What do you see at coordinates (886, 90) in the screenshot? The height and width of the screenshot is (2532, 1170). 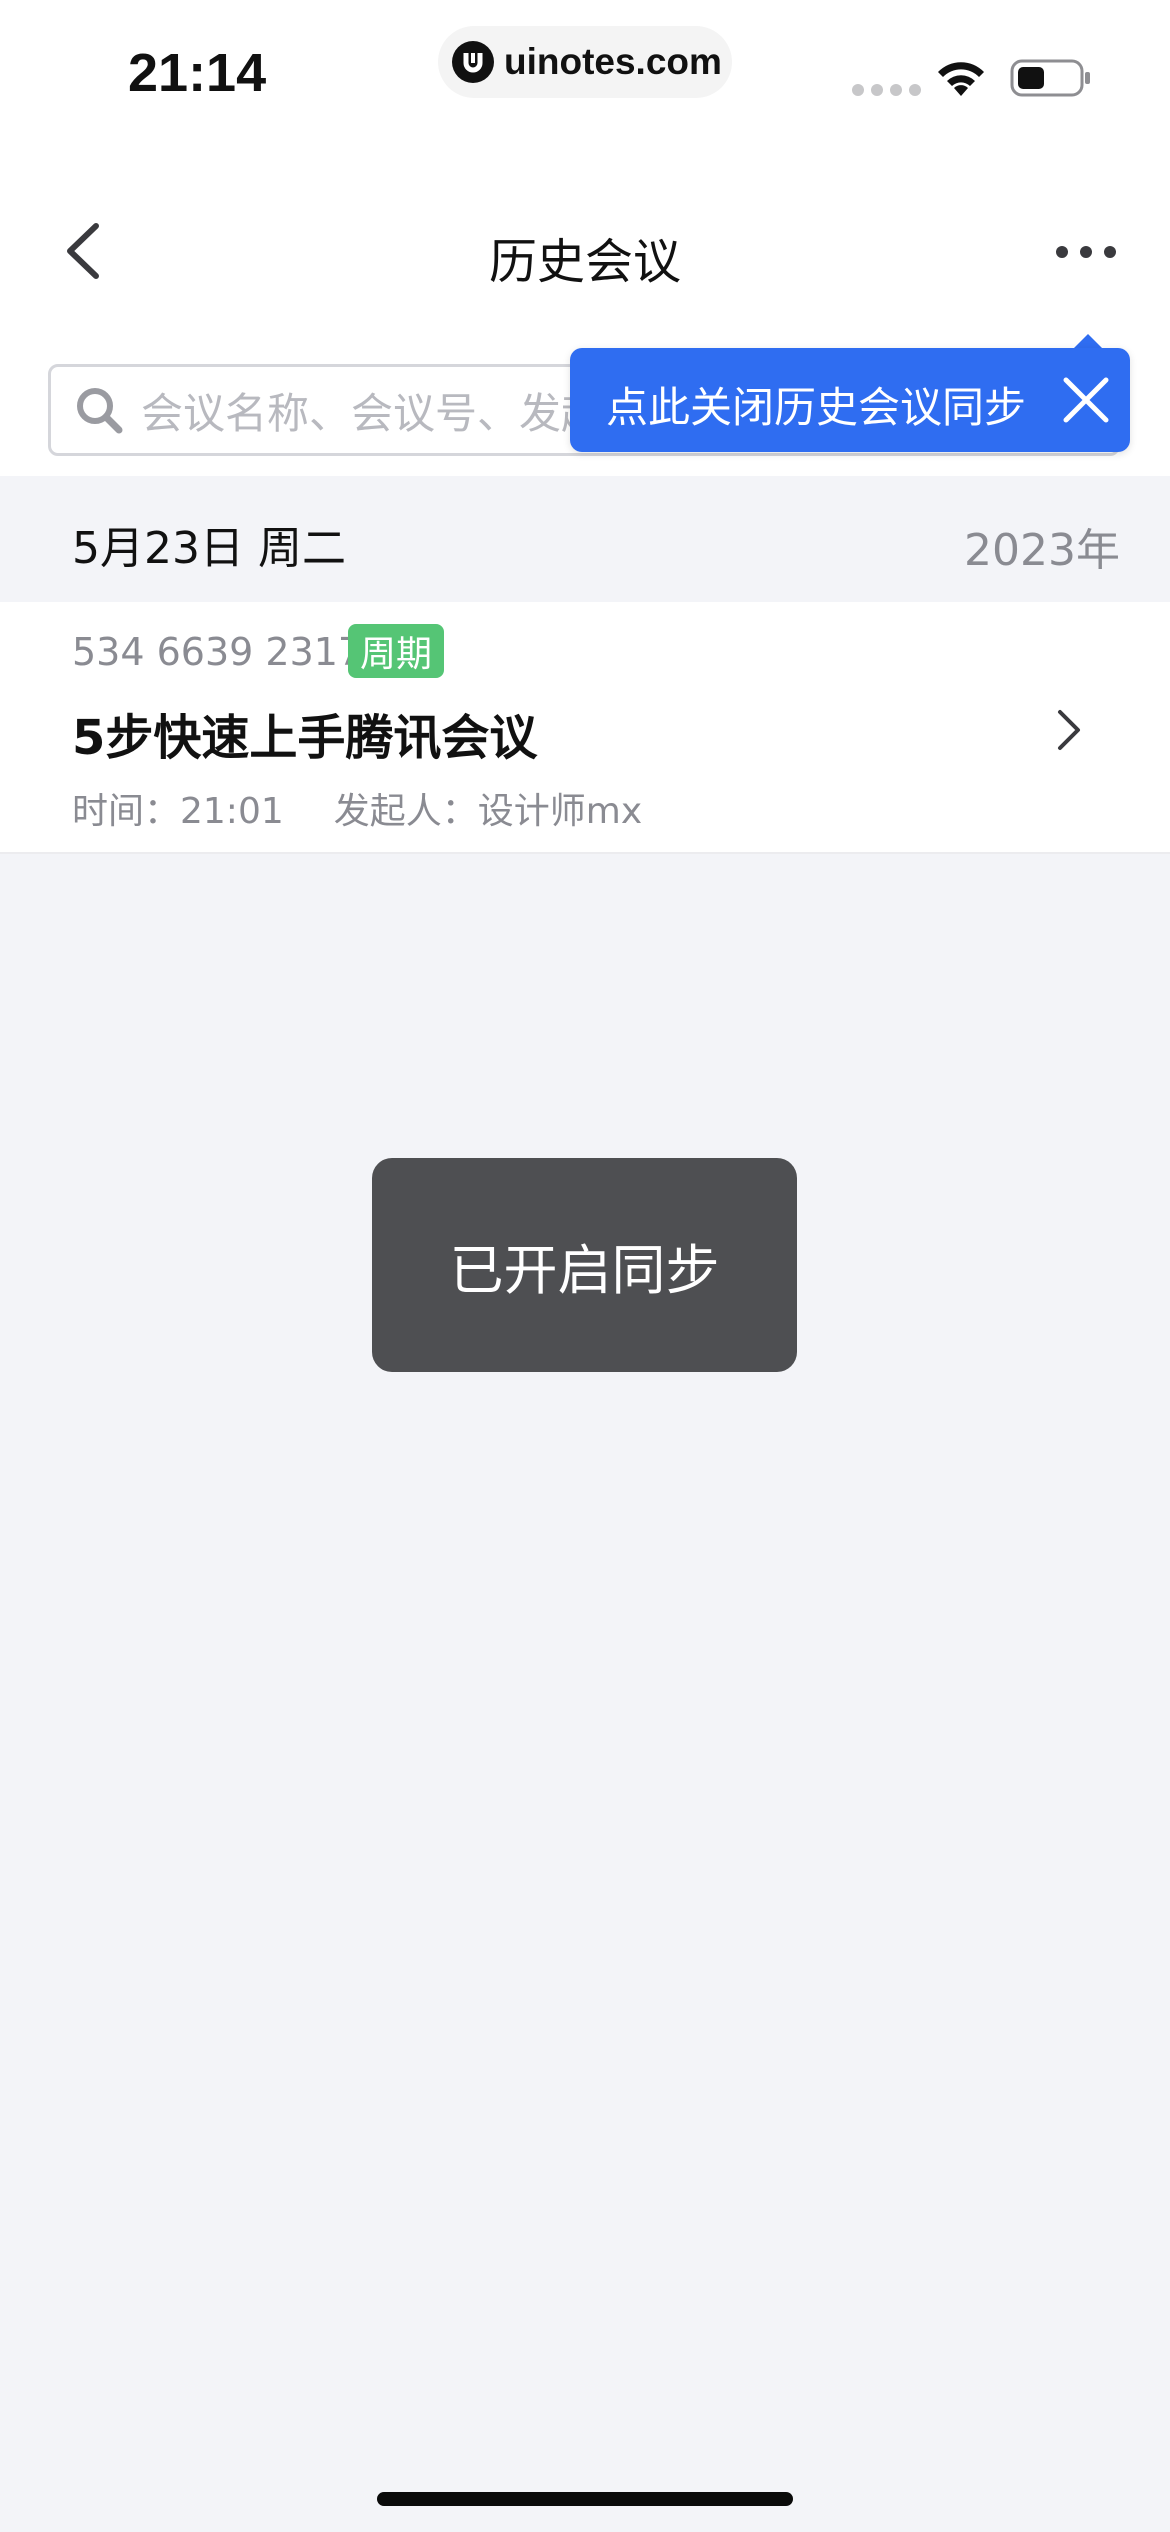 I see `cellular-signal-icon` at bounding box center [886, 90].